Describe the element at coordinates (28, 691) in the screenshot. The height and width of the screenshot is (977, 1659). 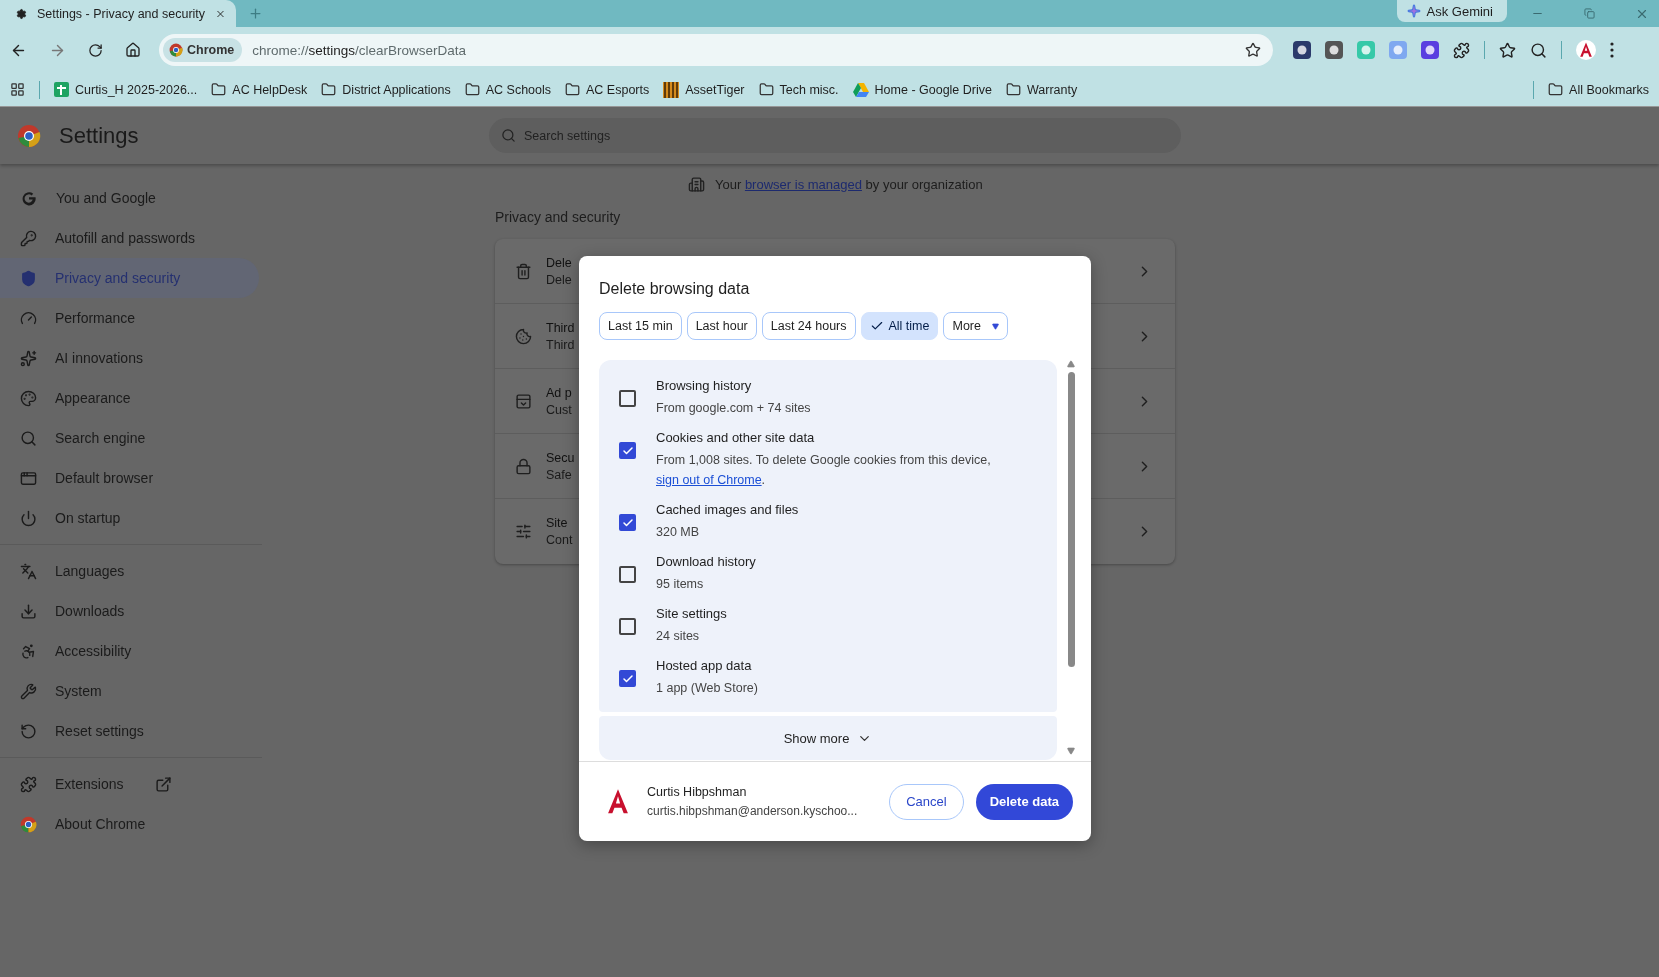
I see `wrench-icon` at that location.